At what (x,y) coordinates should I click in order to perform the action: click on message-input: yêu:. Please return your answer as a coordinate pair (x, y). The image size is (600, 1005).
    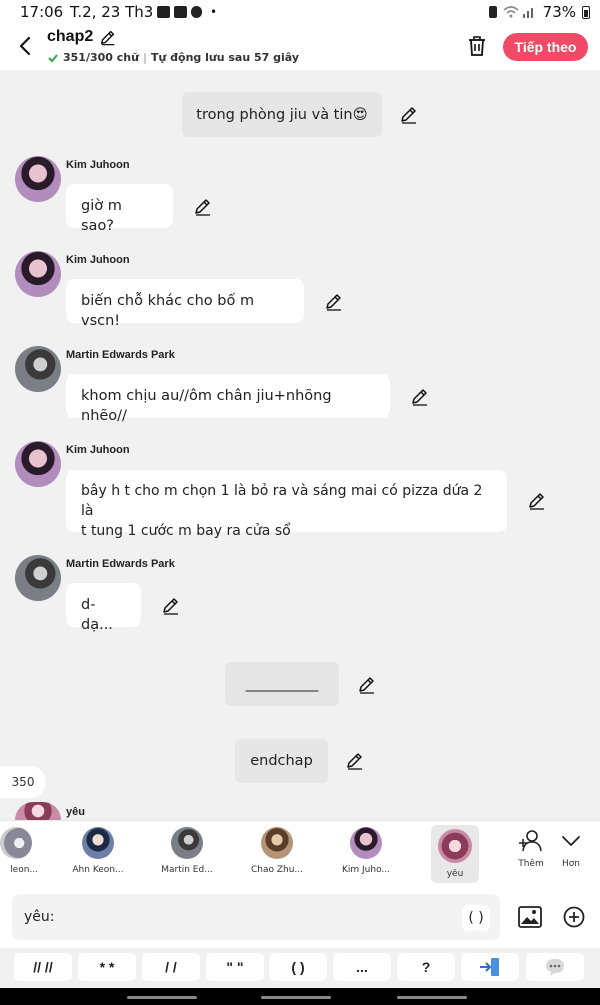
    Looking at the image, I should click on (256, 917).